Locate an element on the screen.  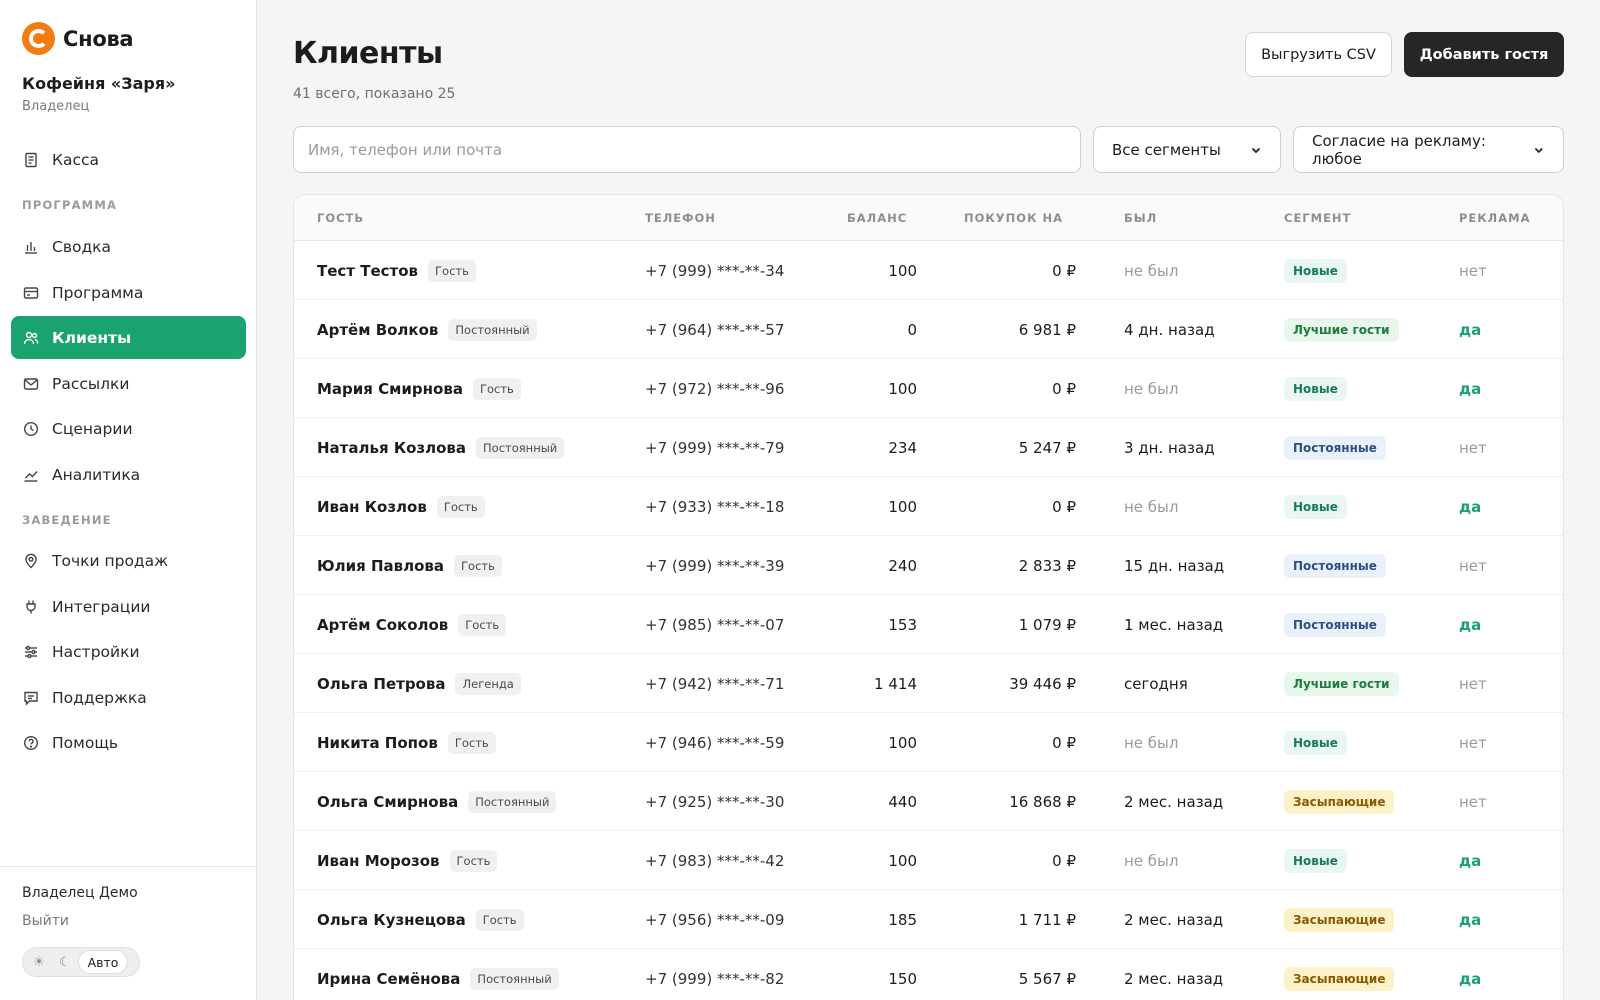
page-subtitle: 41 всего, показано 25 is located at coordinates (374, 94).